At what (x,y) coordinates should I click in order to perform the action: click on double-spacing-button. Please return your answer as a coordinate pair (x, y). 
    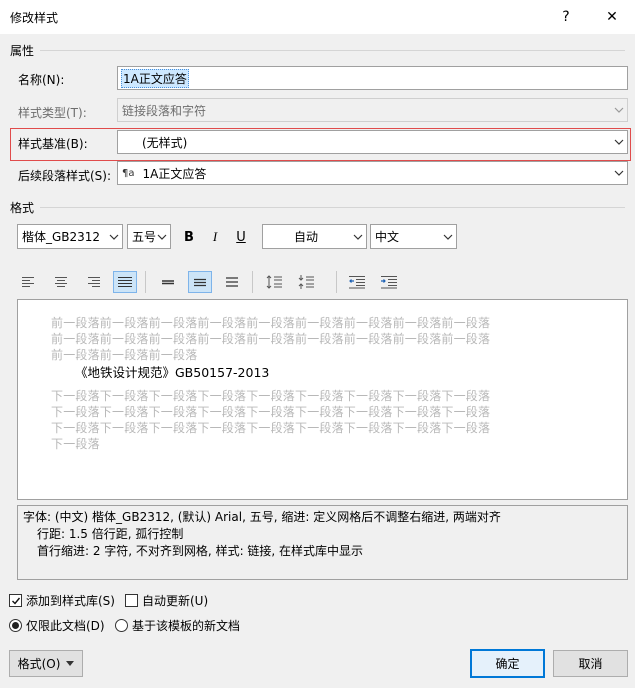
    Looking at the image, I should click on (232, 282).